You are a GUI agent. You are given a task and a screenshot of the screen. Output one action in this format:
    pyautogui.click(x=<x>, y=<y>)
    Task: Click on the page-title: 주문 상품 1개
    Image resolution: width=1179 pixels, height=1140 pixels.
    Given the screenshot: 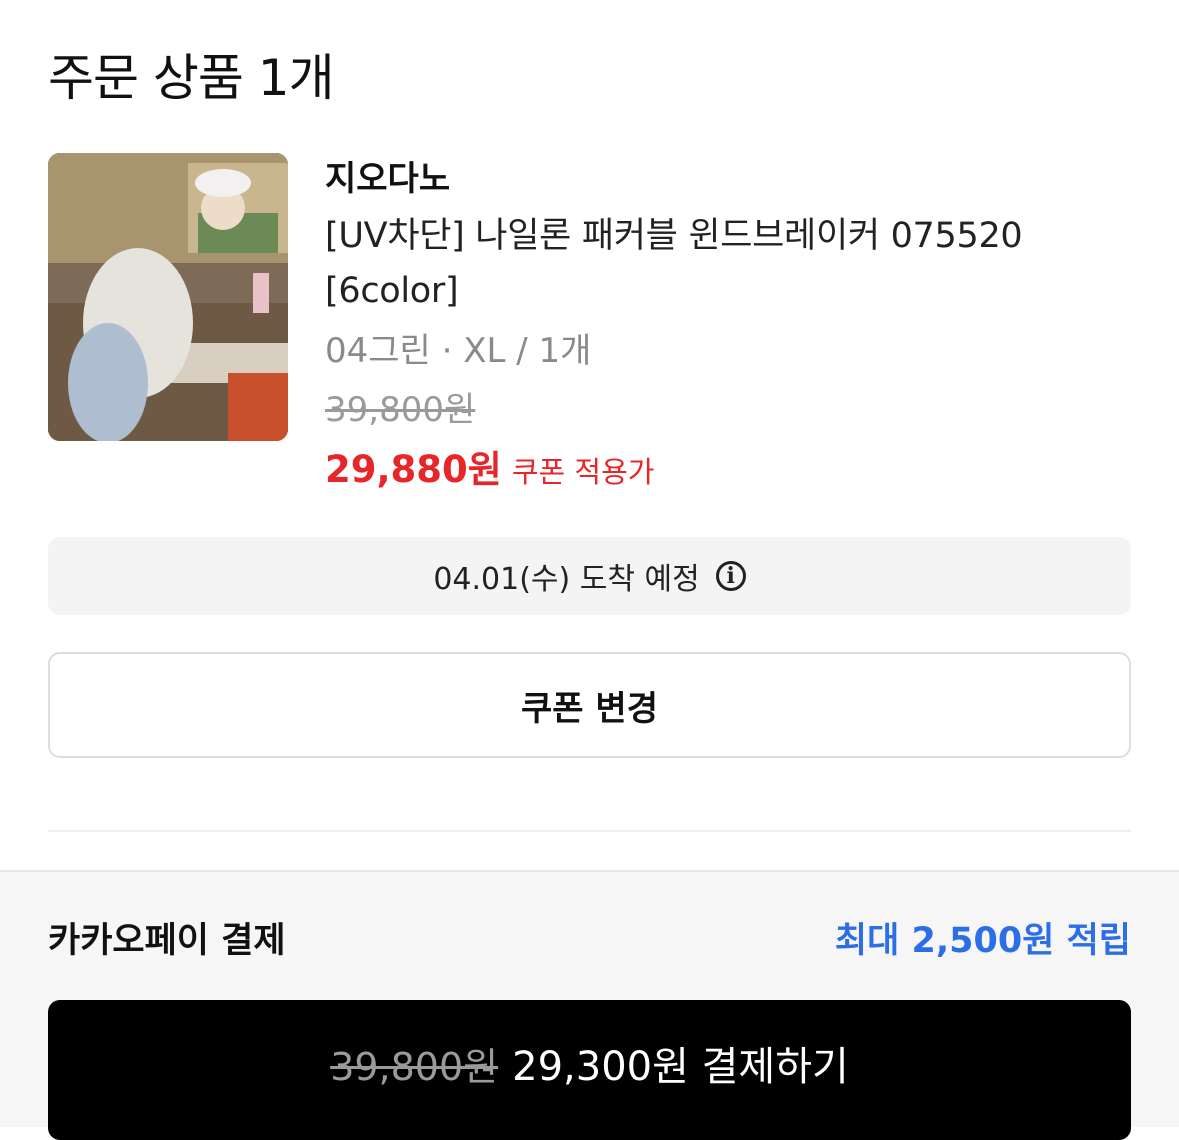 What is the action you would take?
    pyautogui.click(x=191, y=78)
    